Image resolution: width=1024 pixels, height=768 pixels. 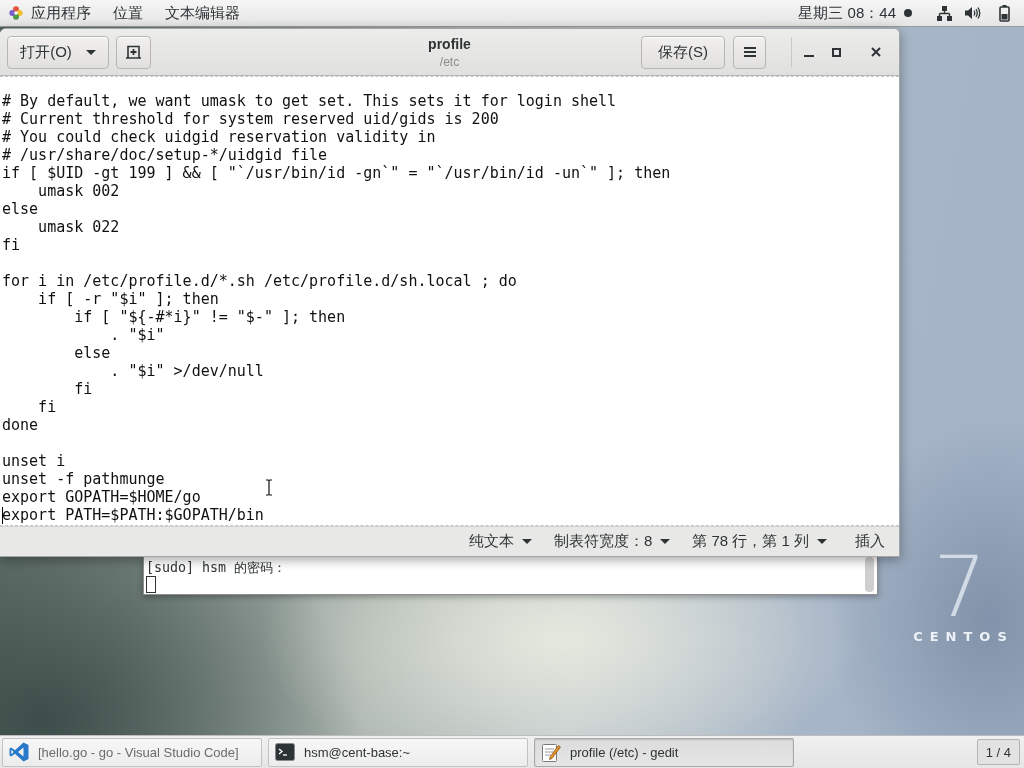 What do you see at coordinates (836, 52) in the screenshot?
I see `maximize-icon` at bounding box center [836, 52].